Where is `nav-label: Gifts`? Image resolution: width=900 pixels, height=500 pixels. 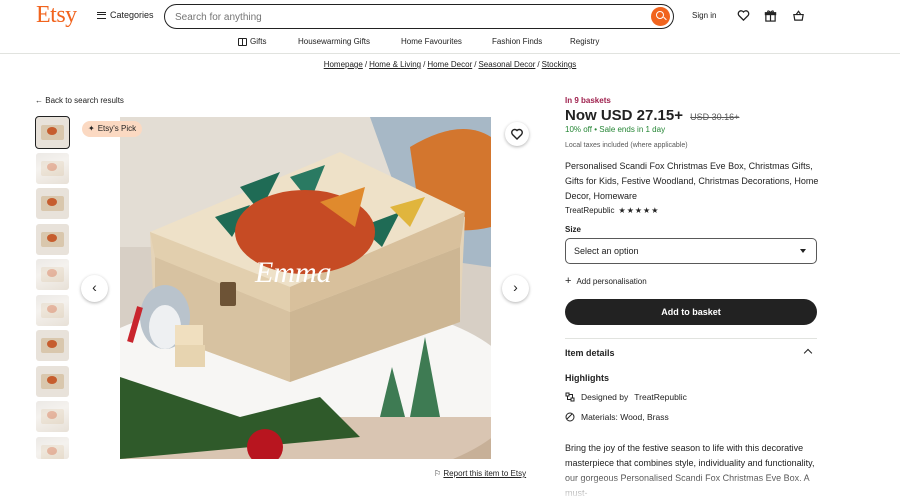
nav-label: Gifts is located at coordinates (258, 41).